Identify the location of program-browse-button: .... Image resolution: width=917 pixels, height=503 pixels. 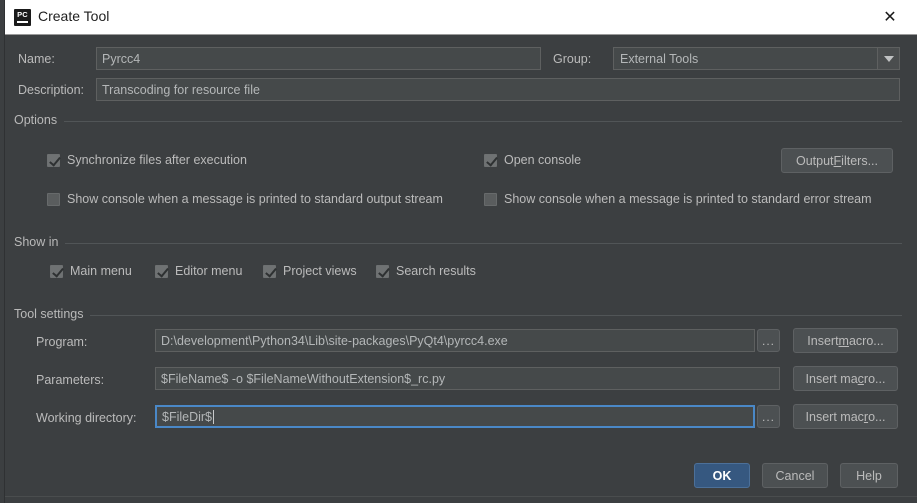
(768, 340).